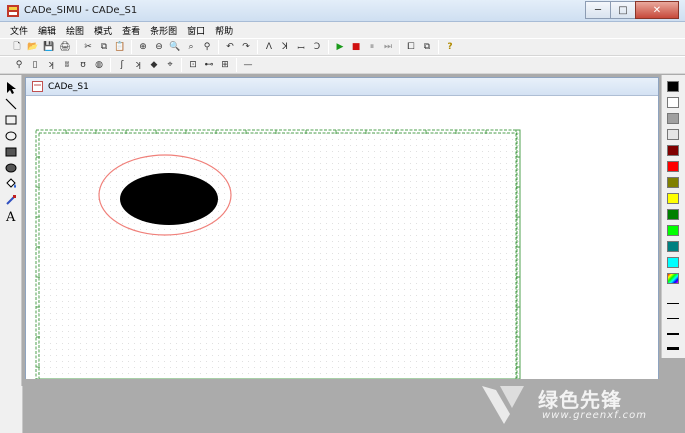 The width and height of the screenshot is (685, 433). I want to click on new-icon: 🗋, so click(17, 47).